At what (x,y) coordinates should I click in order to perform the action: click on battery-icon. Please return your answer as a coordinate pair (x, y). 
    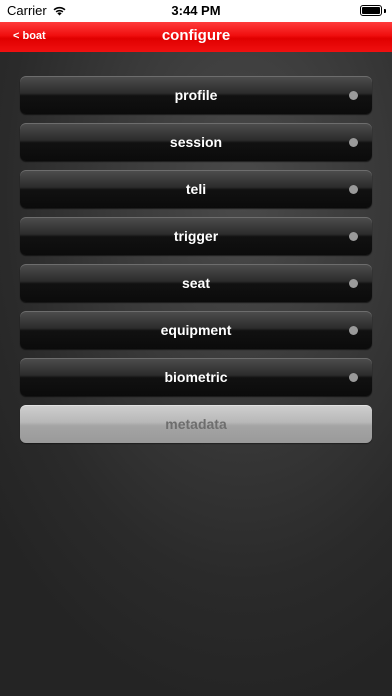
    Looking at the image, I should click on (371, 10).